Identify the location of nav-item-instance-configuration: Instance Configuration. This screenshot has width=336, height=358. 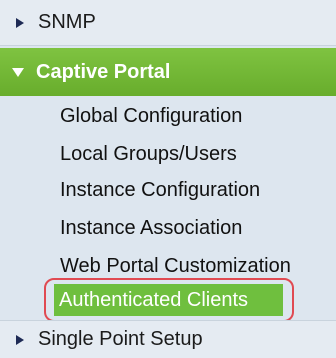
(160, 190).